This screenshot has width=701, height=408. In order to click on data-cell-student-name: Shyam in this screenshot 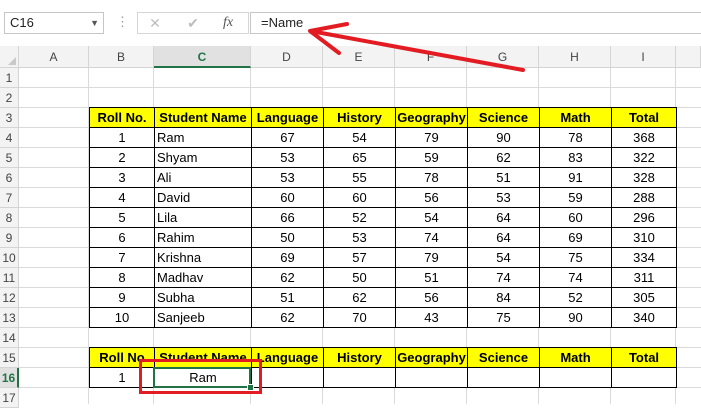, I will do `click(203, 157)`.